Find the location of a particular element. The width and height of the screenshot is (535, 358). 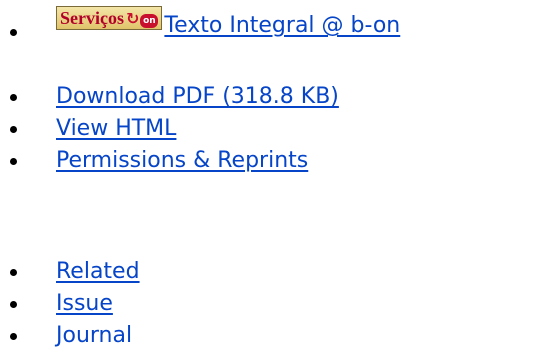

list-item: Serviços ↻ on Texto Integral @ b-on is located at coordinates (267, 26).